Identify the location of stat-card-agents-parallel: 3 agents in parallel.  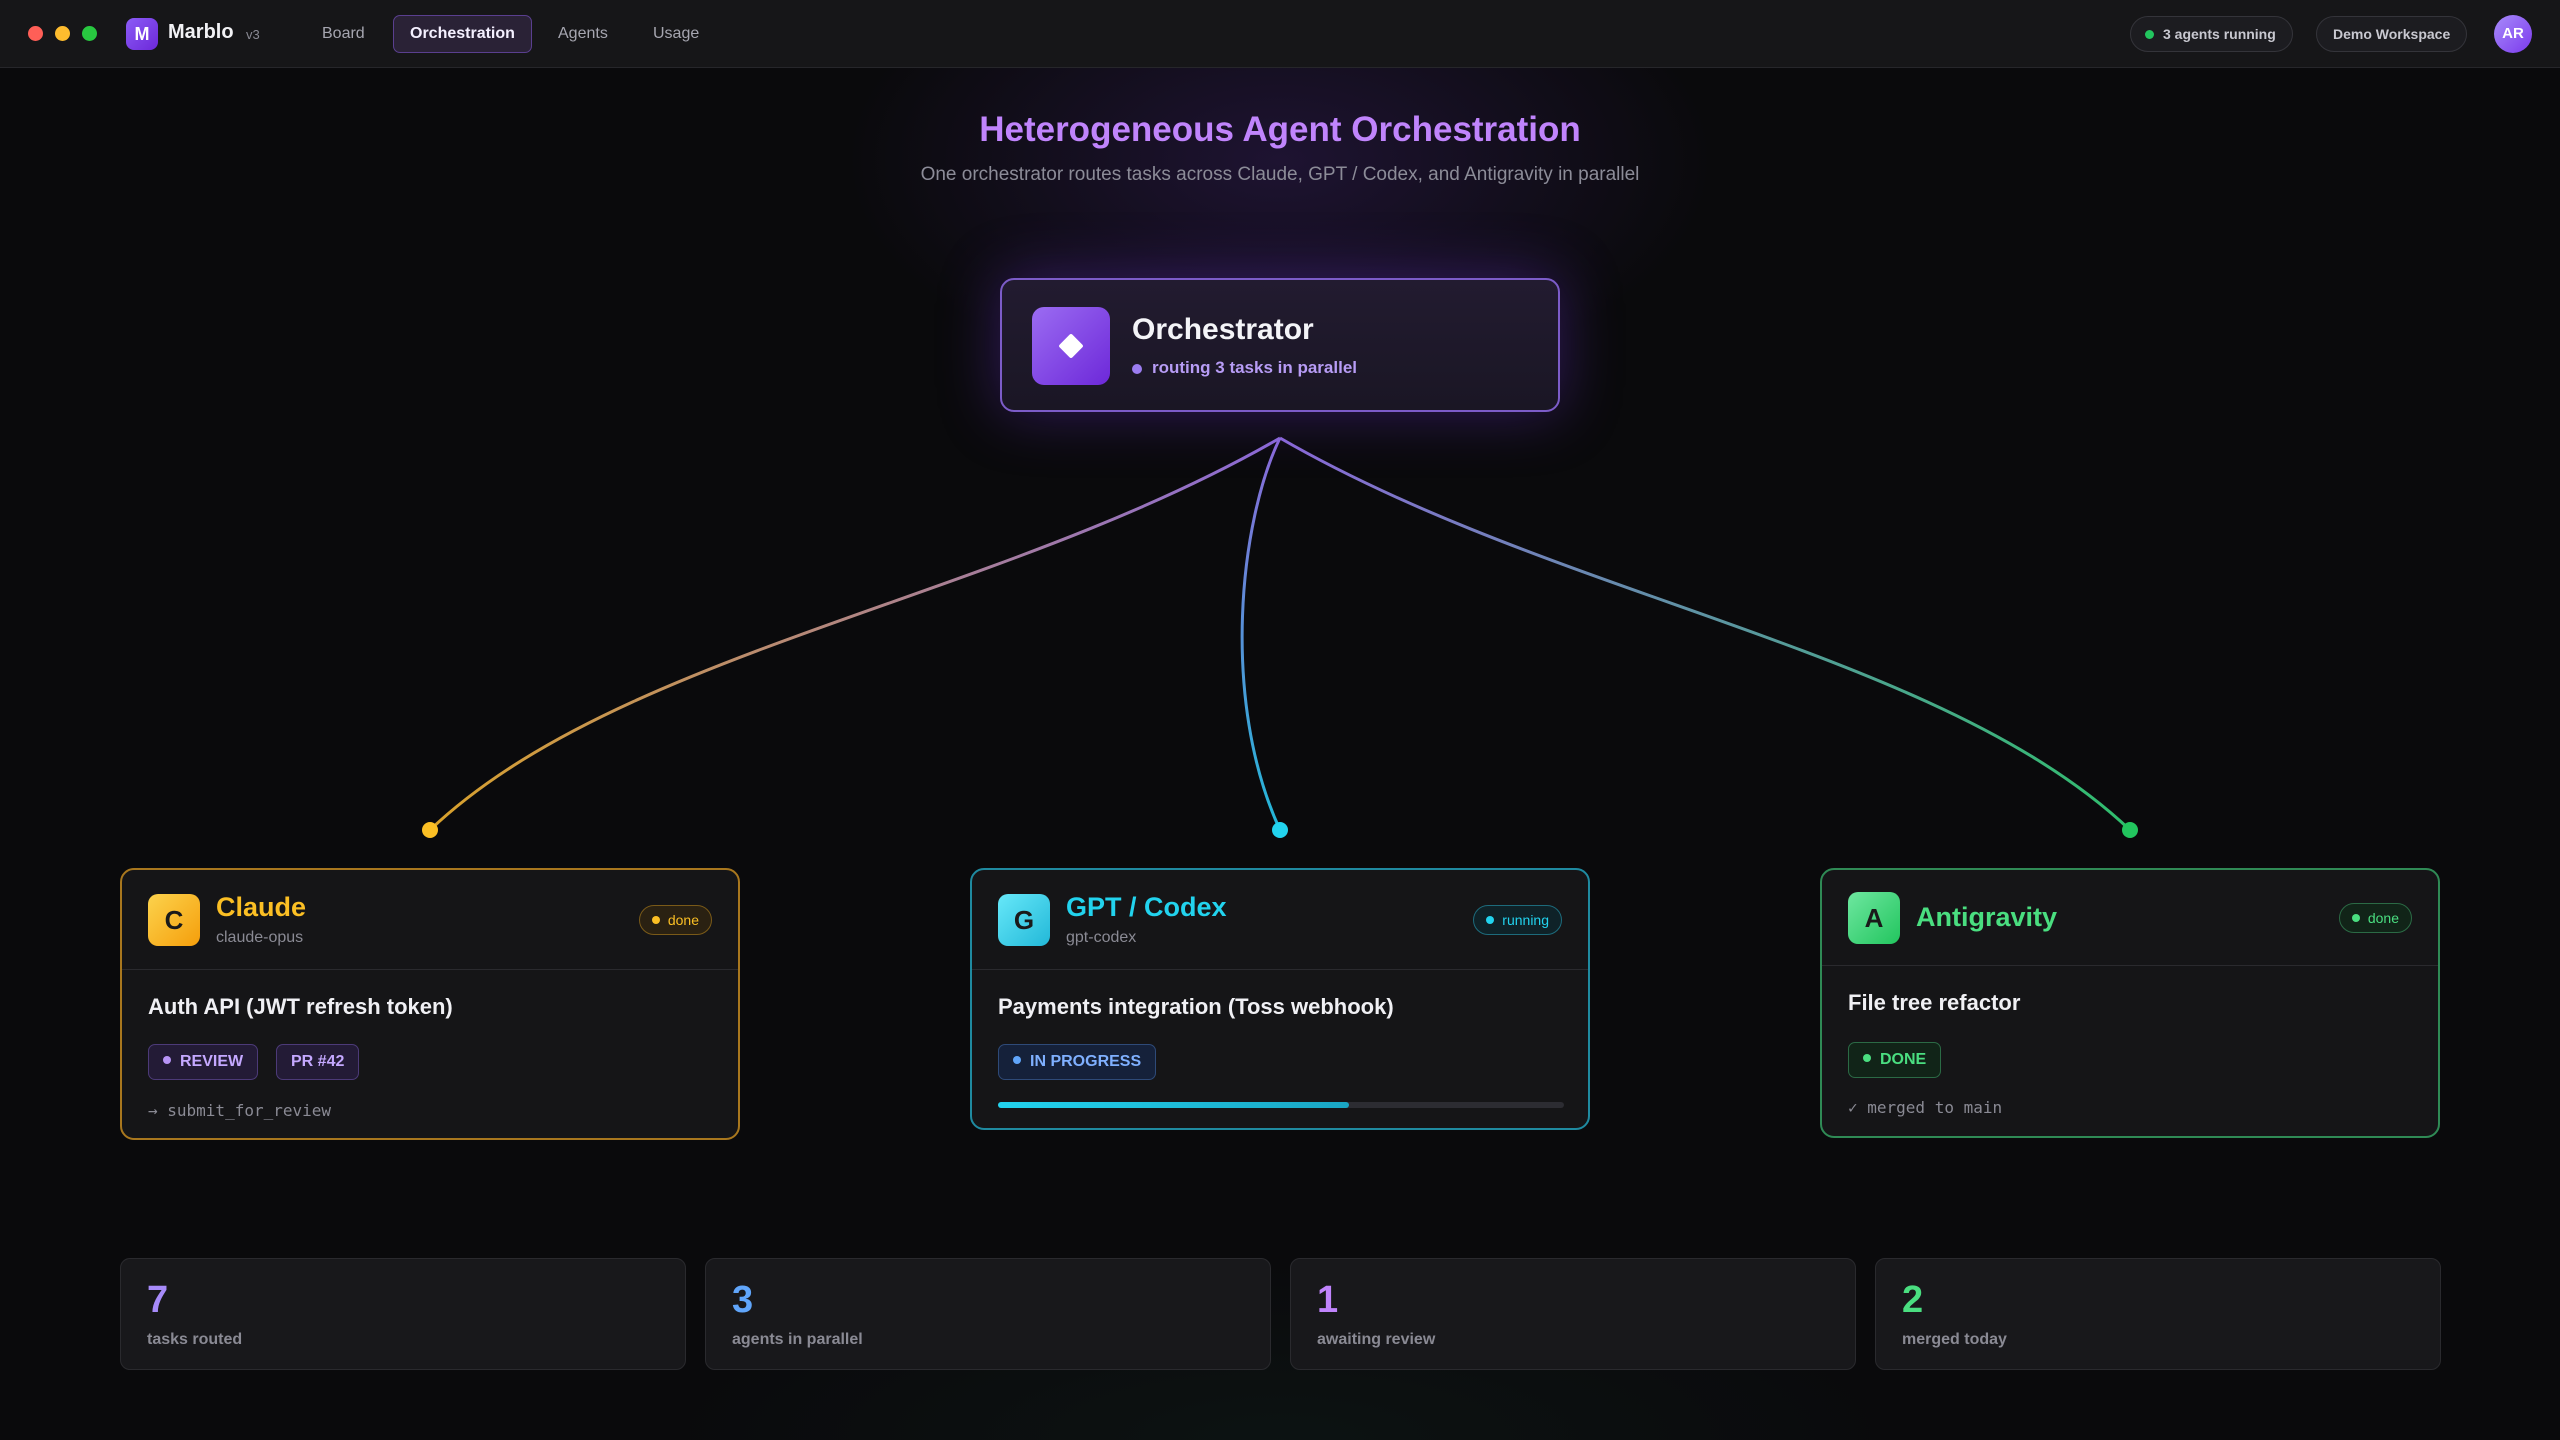
(988, 1314).